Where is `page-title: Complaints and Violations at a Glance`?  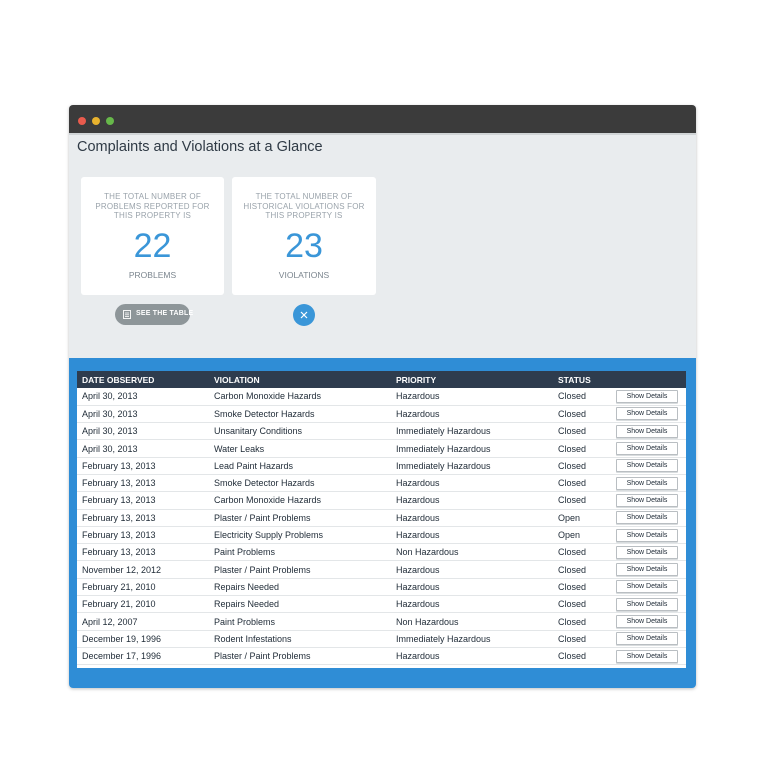 page-title: Complaints and Violations at a Glance is located at coordinates (200, 147).